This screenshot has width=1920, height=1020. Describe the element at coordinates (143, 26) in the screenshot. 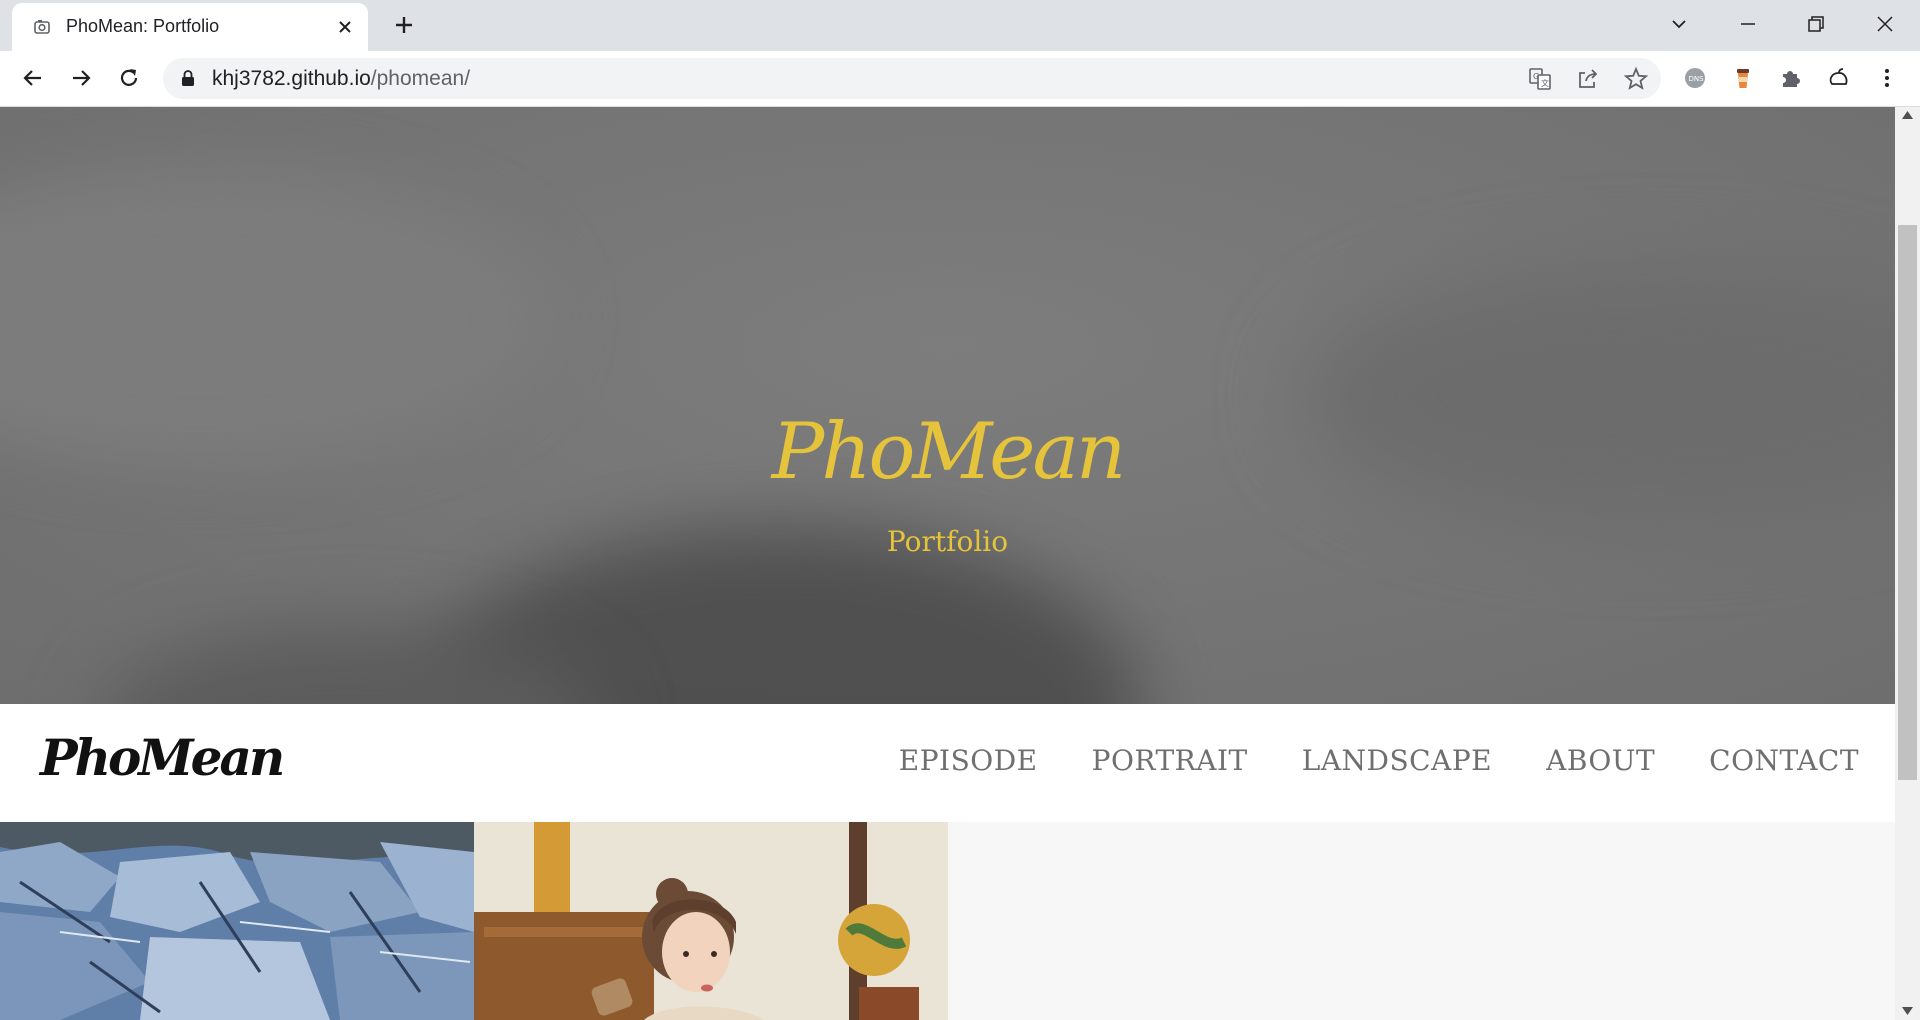

I see `tab-title: PhoMean: Portfolio` at that location.